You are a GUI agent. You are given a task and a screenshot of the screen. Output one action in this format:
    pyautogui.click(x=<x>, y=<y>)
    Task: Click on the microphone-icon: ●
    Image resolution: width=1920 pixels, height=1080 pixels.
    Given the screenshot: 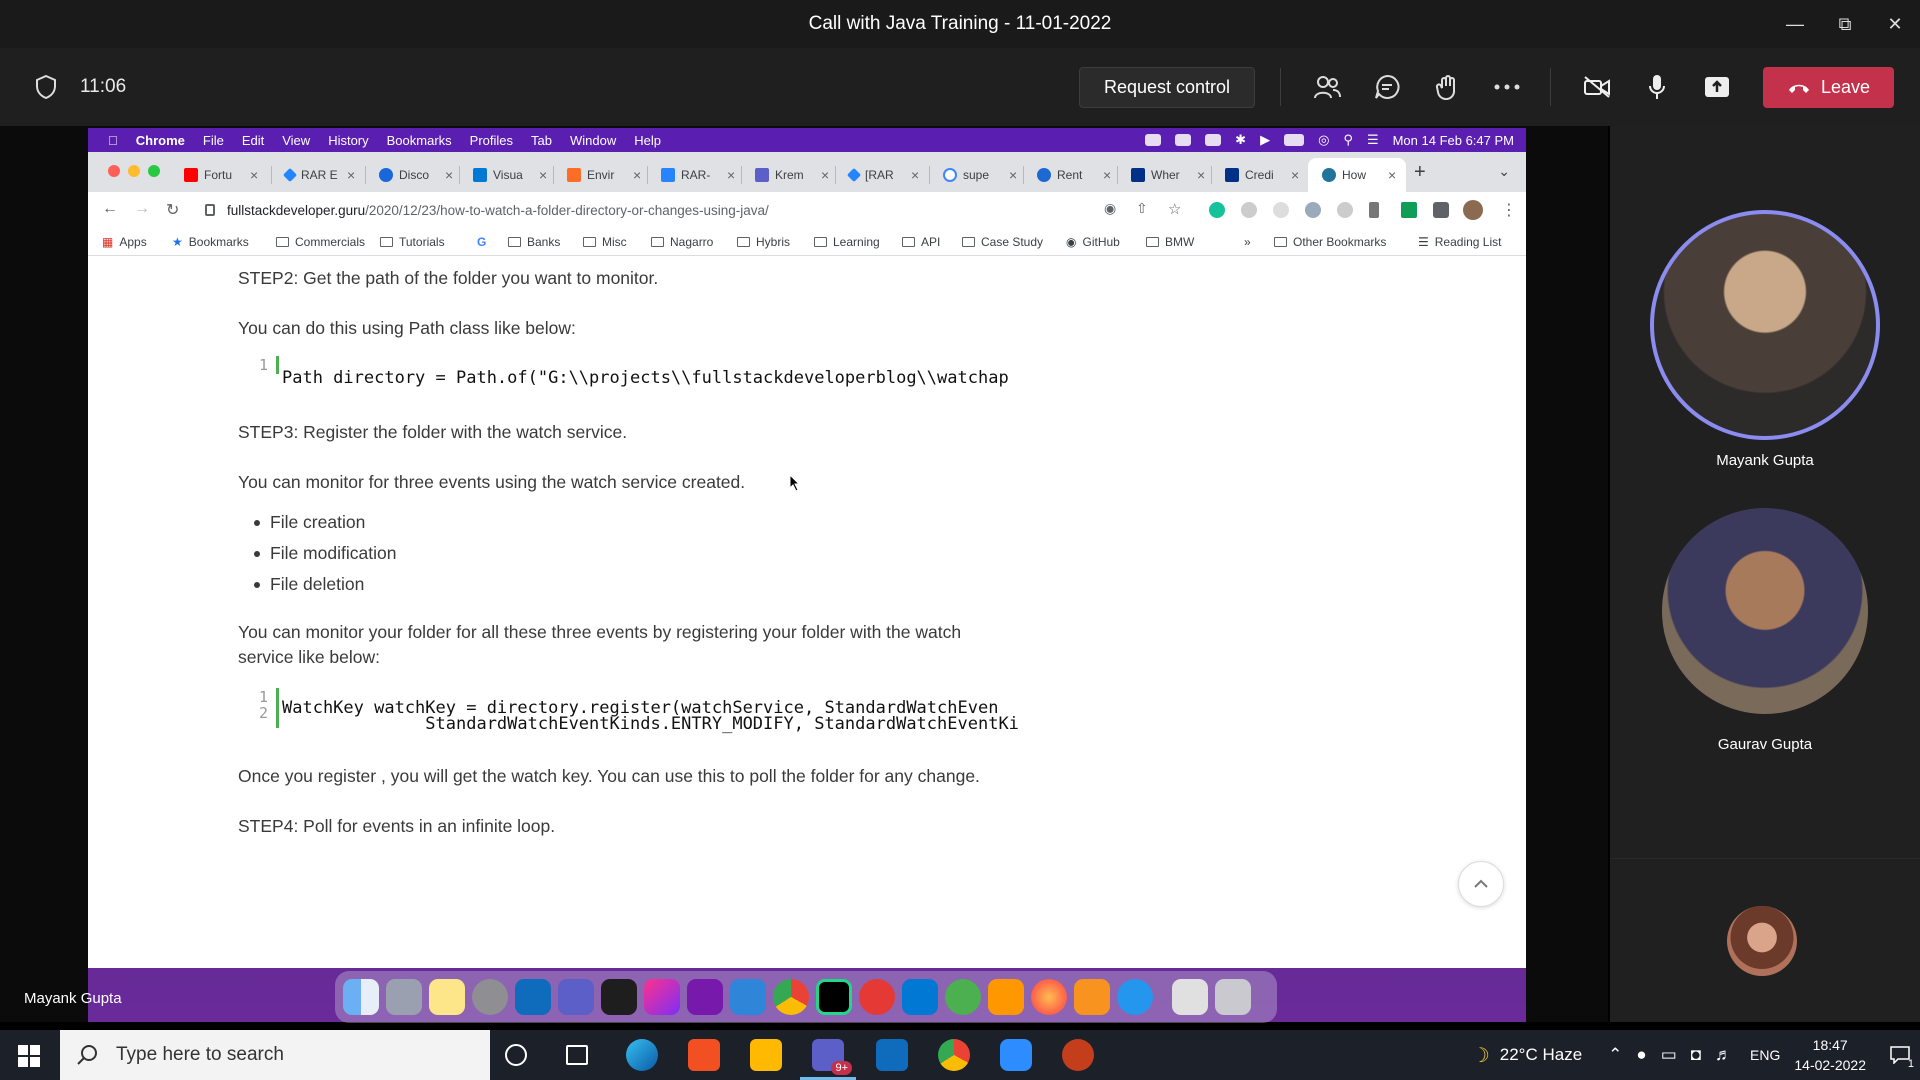 What is the action you would take?
    pyautogui.click(x=1641, y=1055)
    